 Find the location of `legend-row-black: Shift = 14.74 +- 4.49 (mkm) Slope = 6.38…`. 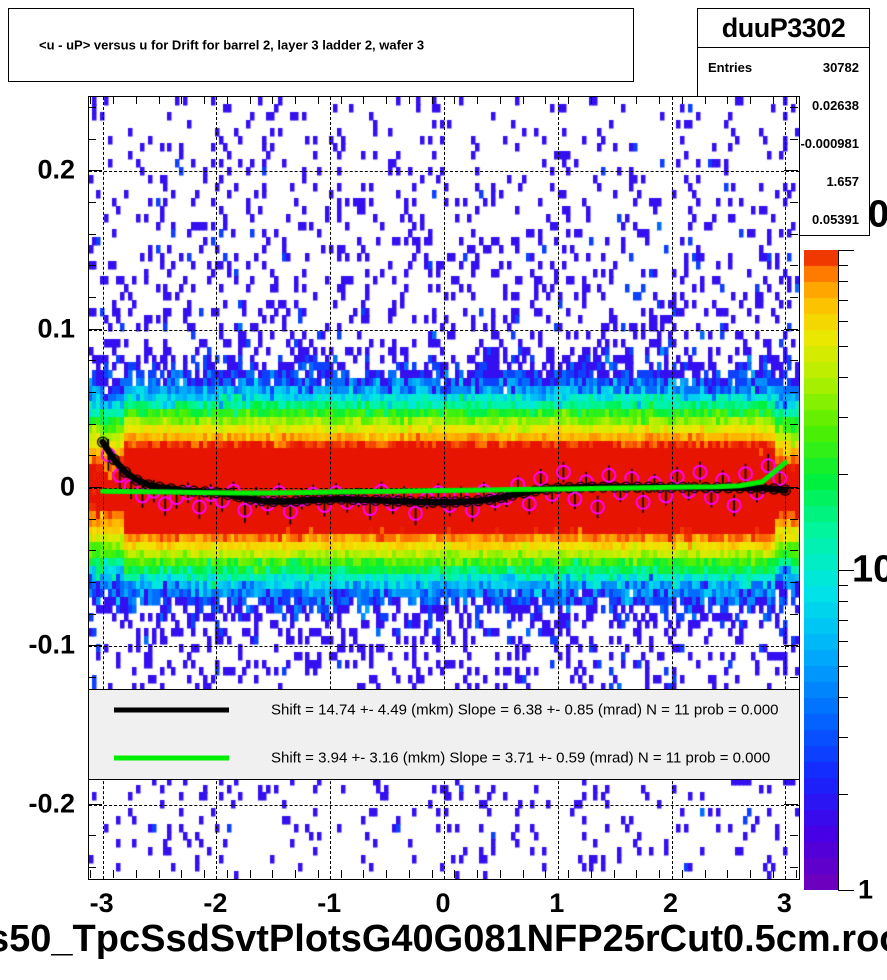

legend-row-black: Shift = 14.74 +- 4.49 (mkm) Slope = 6.38… is located at coordinates (444, 710).